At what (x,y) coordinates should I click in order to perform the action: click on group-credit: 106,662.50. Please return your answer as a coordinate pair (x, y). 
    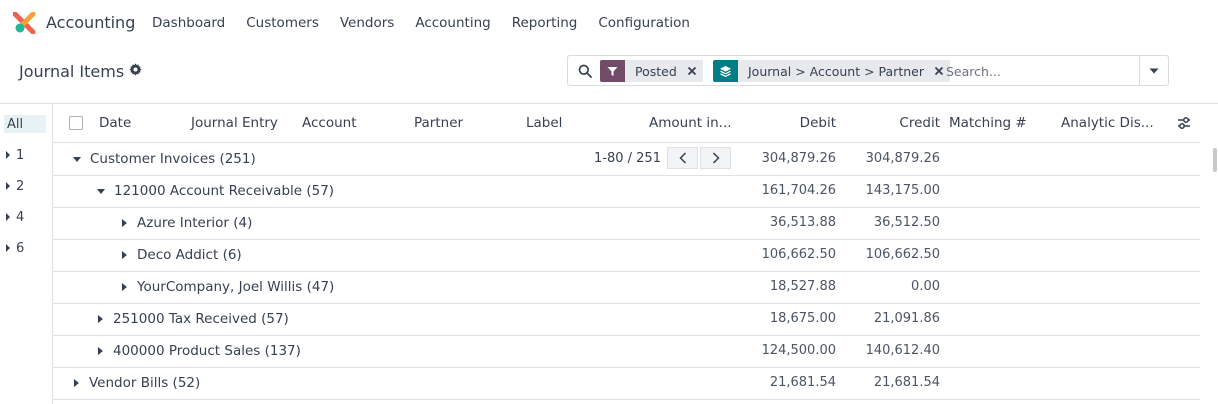
    Looking at the image, I should click on (902, 254).